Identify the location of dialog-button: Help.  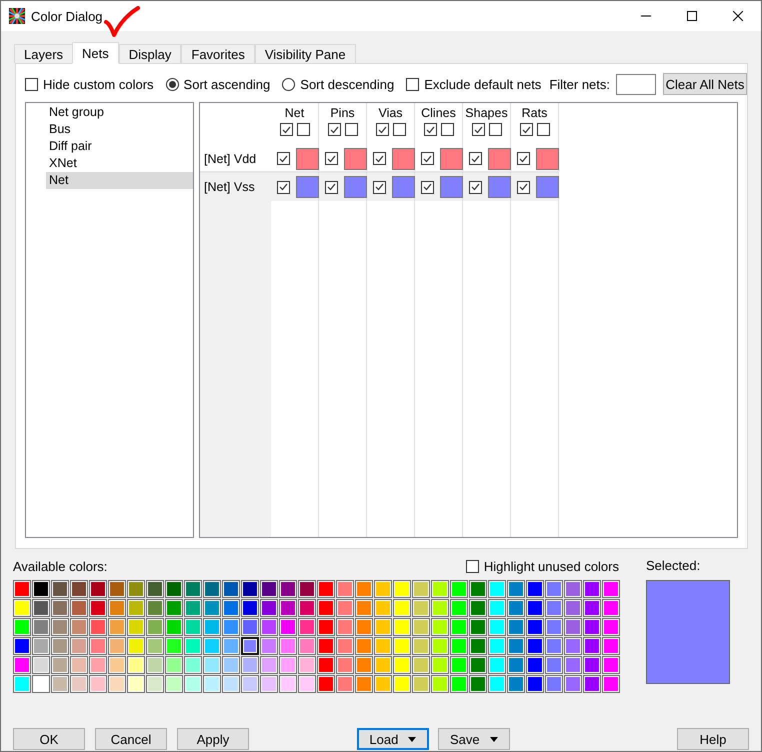
(713, 739).